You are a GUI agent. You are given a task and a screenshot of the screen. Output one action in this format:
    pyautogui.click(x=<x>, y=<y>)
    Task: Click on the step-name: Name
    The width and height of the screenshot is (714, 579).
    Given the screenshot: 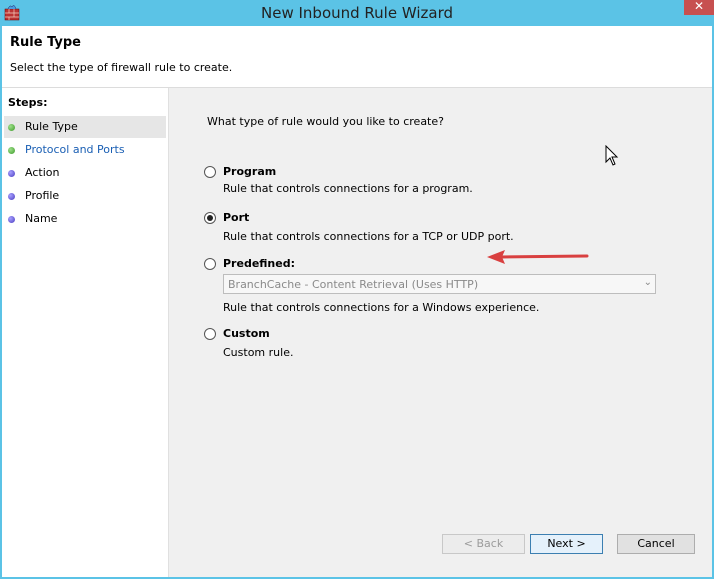 What is the action you would take?
    pyautogui.click(x=85, y=219)
    